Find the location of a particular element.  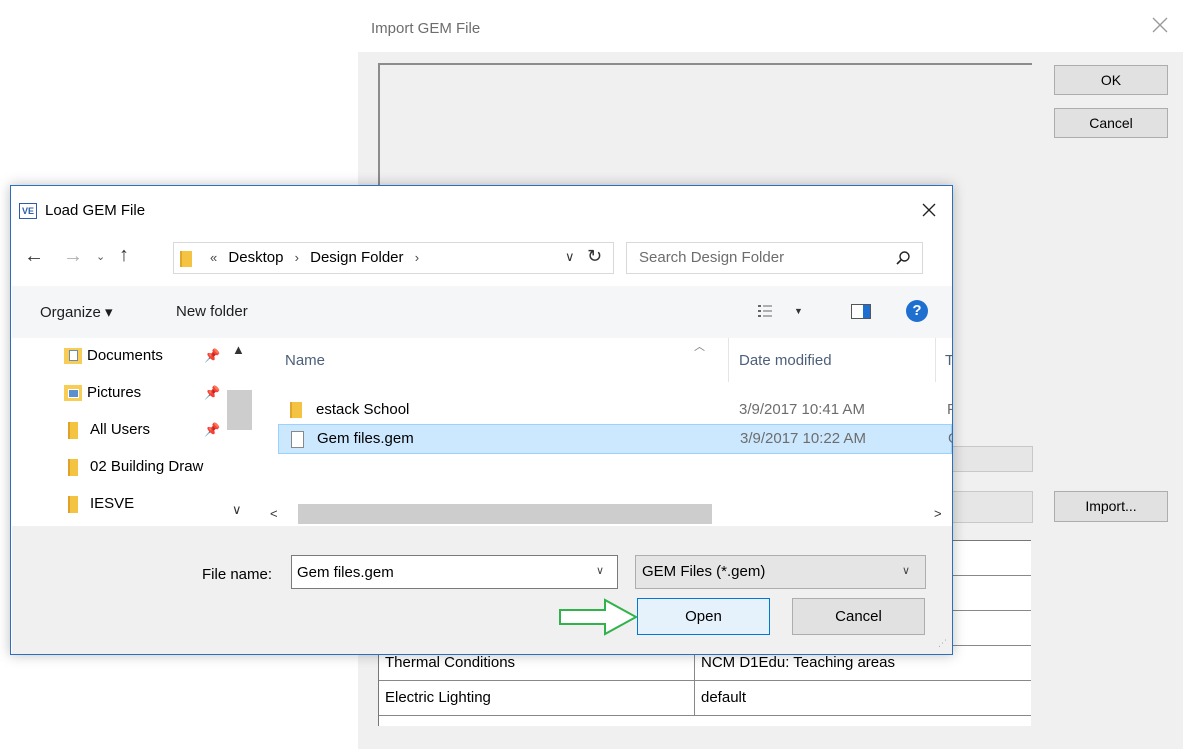

sidebar-item-label: Pictures is located at coordinates (114, 392).